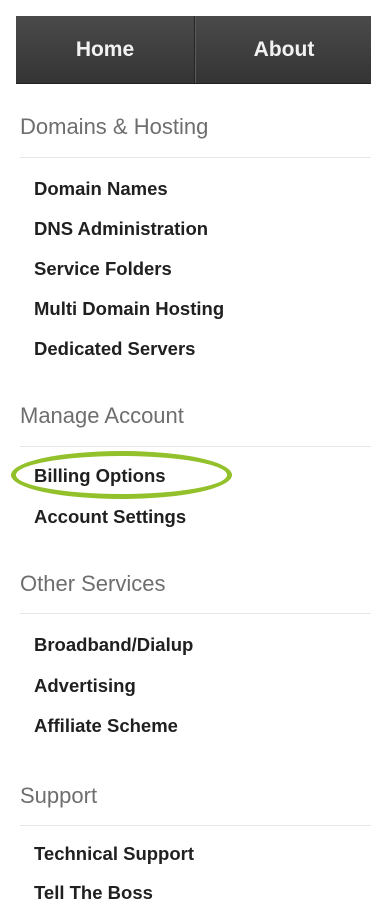 The height and width of the screenshot is (905, 371). I want to click on link-service-folders: Service Folders, so click(103, 269).